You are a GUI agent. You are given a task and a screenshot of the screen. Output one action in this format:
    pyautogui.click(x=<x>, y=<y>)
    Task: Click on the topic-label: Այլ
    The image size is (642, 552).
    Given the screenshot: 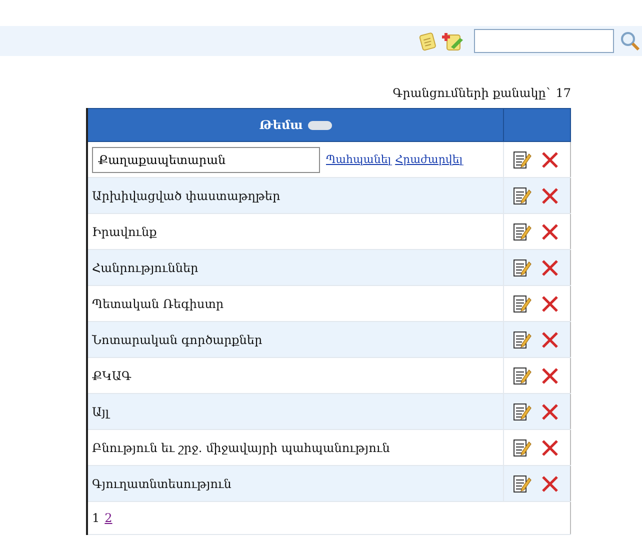 What is the action you would take?
    pyautogui.click(x=101, y=411)
    